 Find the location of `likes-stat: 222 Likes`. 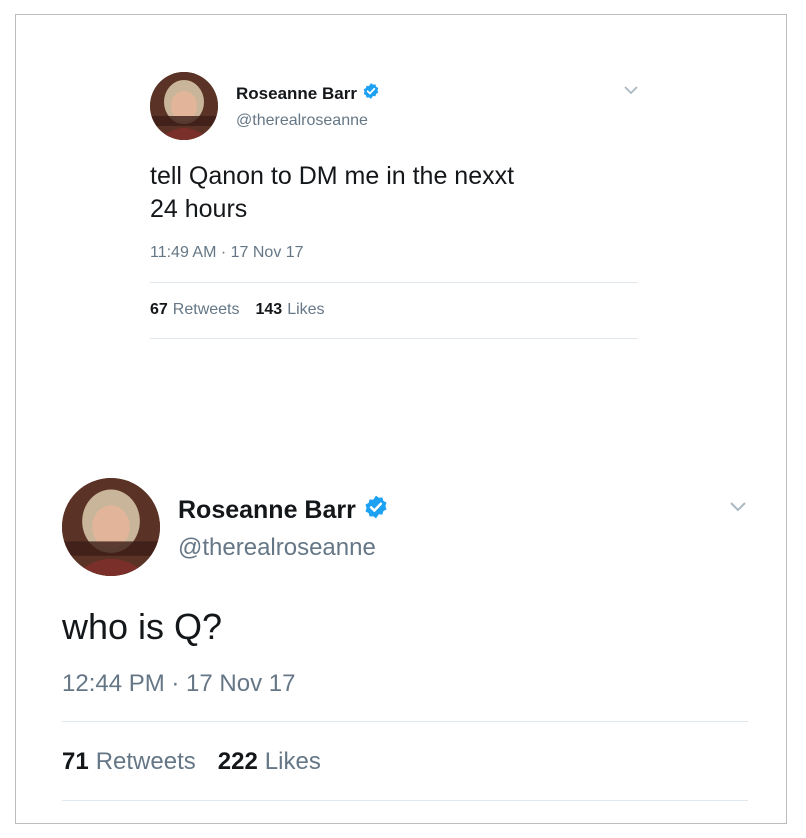

likes-stat: 222 Likes is located at coordinates (269, 762).